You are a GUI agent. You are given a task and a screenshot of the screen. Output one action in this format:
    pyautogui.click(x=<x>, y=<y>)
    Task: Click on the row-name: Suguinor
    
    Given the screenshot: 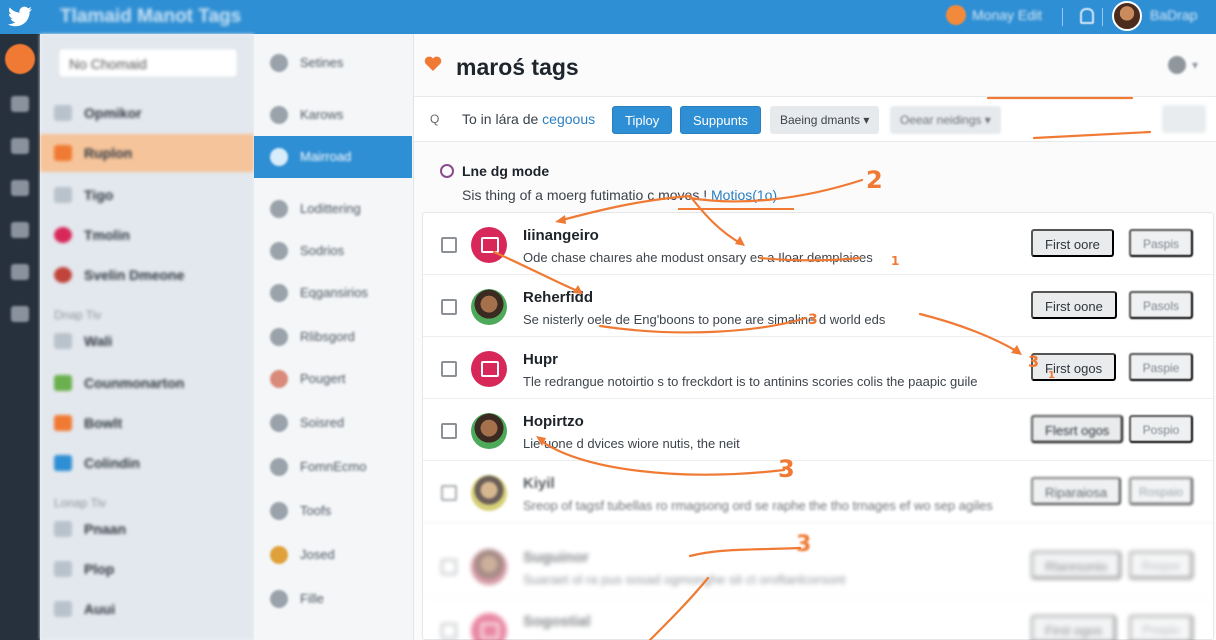 What is the action you would take?
    pyautogui.click(x=556, y=557)
    